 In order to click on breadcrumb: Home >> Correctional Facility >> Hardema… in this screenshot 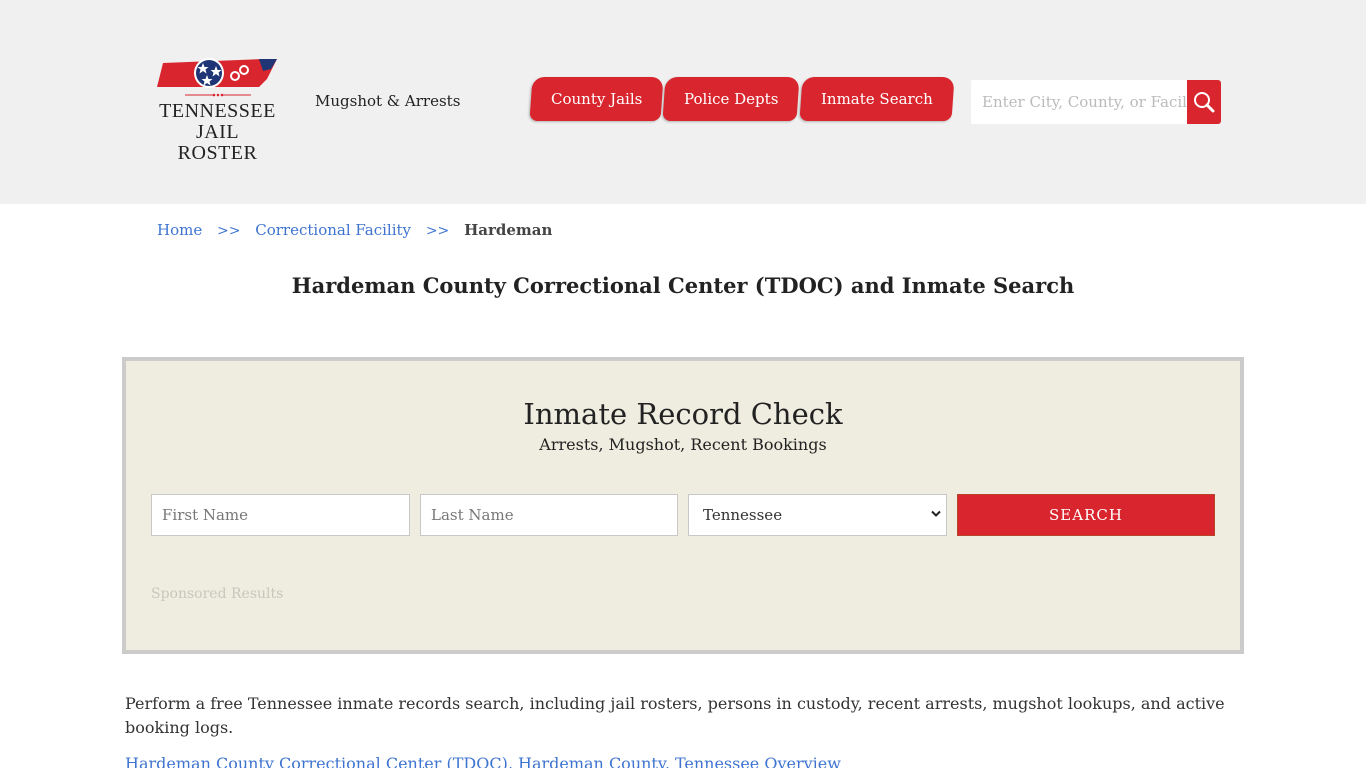, I will do `click(354, 230)`.